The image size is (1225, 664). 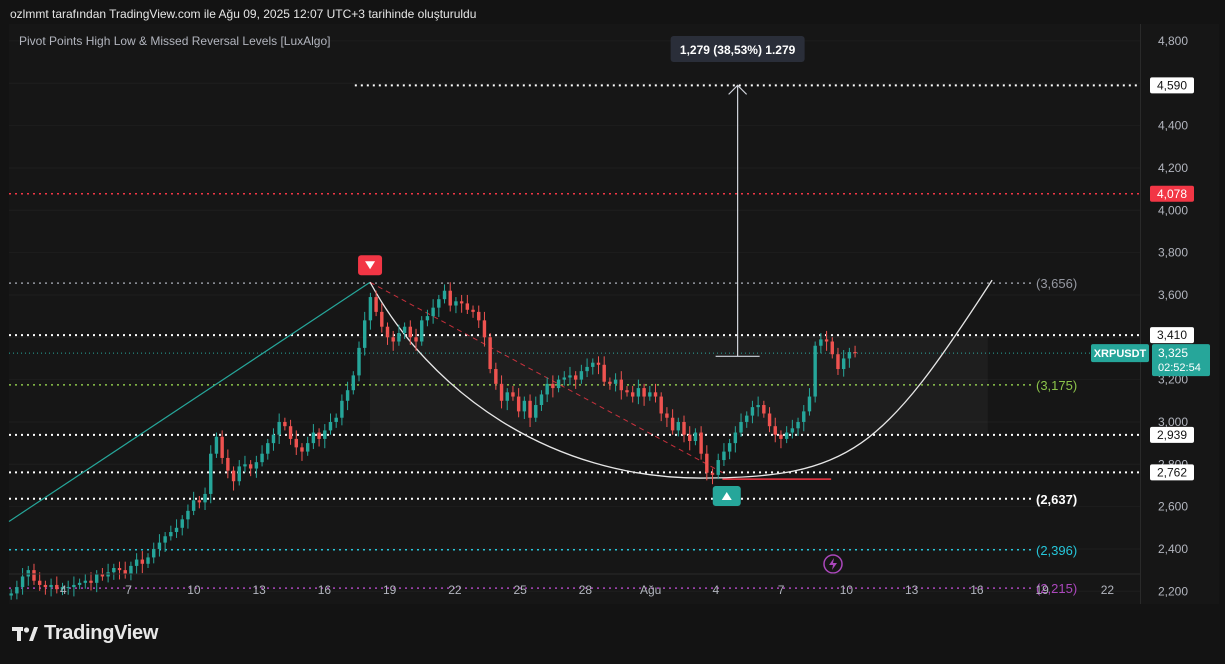 What do you see at coordinates (1108, 590) in the screenshot?
I see `x-tick-label: 22` at bounding box center [1108, 590].